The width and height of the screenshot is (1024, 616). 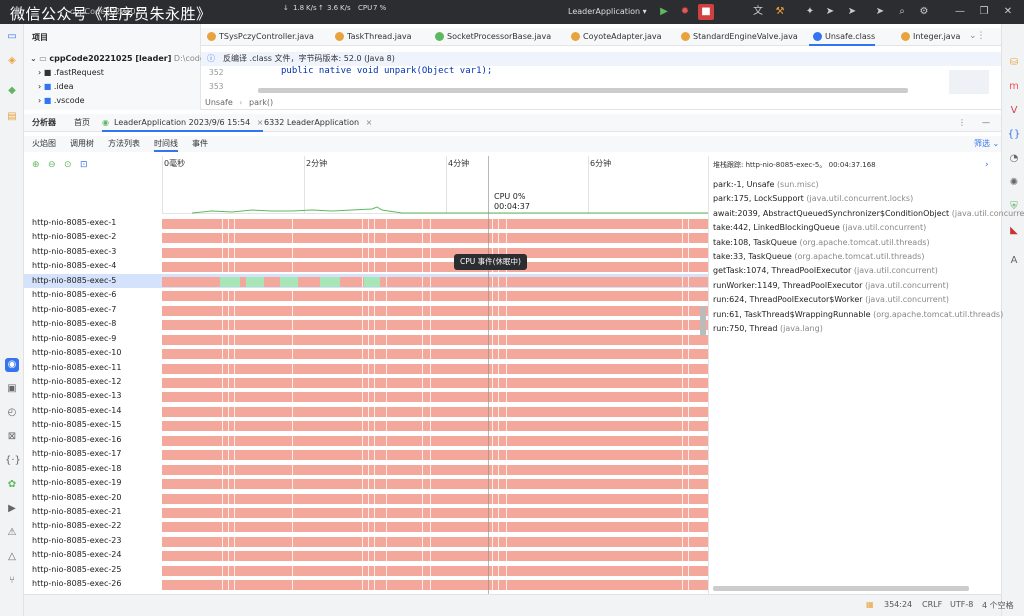 I want to click on thread-label: http-nio-8085-exec-2, so click(x=74, y=236).